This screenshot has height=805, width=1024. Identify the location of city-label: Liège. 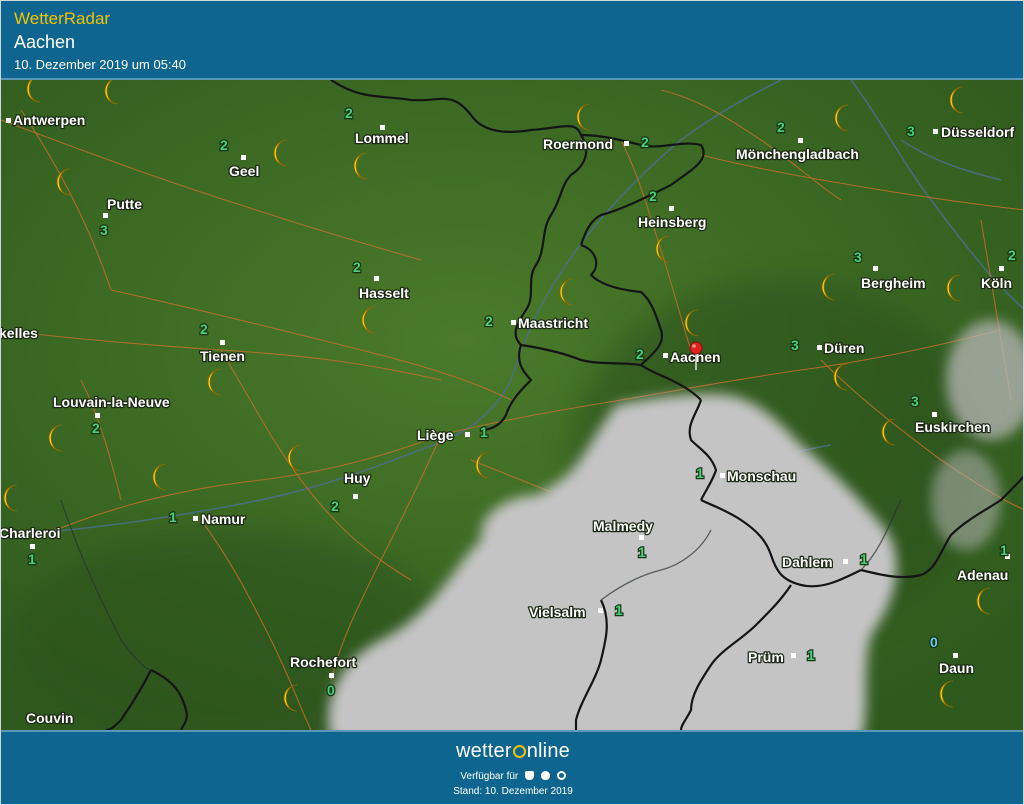
(435, 435).